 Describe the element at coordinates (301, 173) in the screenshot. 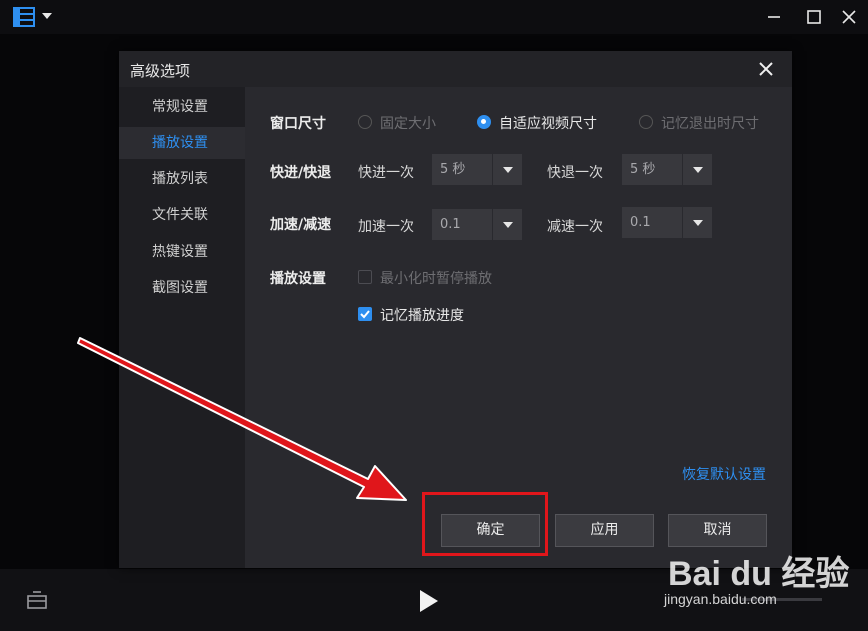

I see `seek-label: 快进/快退` at that location.